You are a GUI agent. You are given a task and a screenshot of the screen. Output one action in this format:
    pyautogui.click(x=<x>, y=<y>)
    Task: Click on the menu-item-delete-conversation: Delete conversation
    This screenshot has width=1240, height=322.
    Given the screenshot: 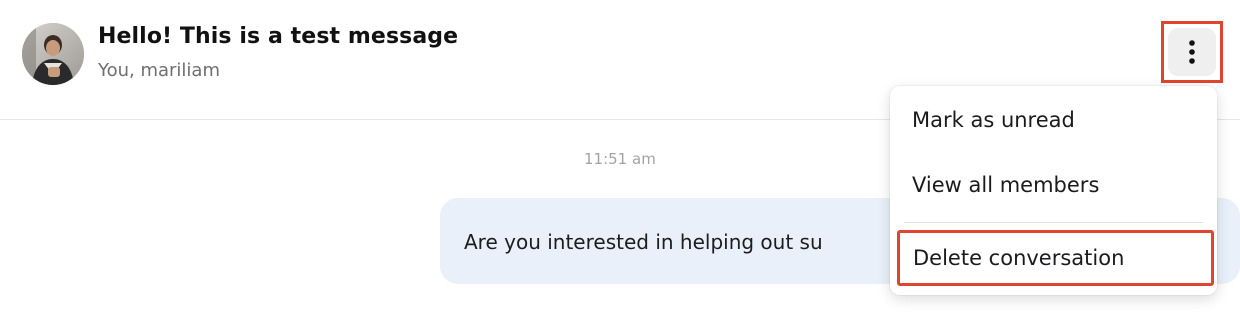 What is the action you would take?
    pyautogui.click(x=1055, y=258)
    